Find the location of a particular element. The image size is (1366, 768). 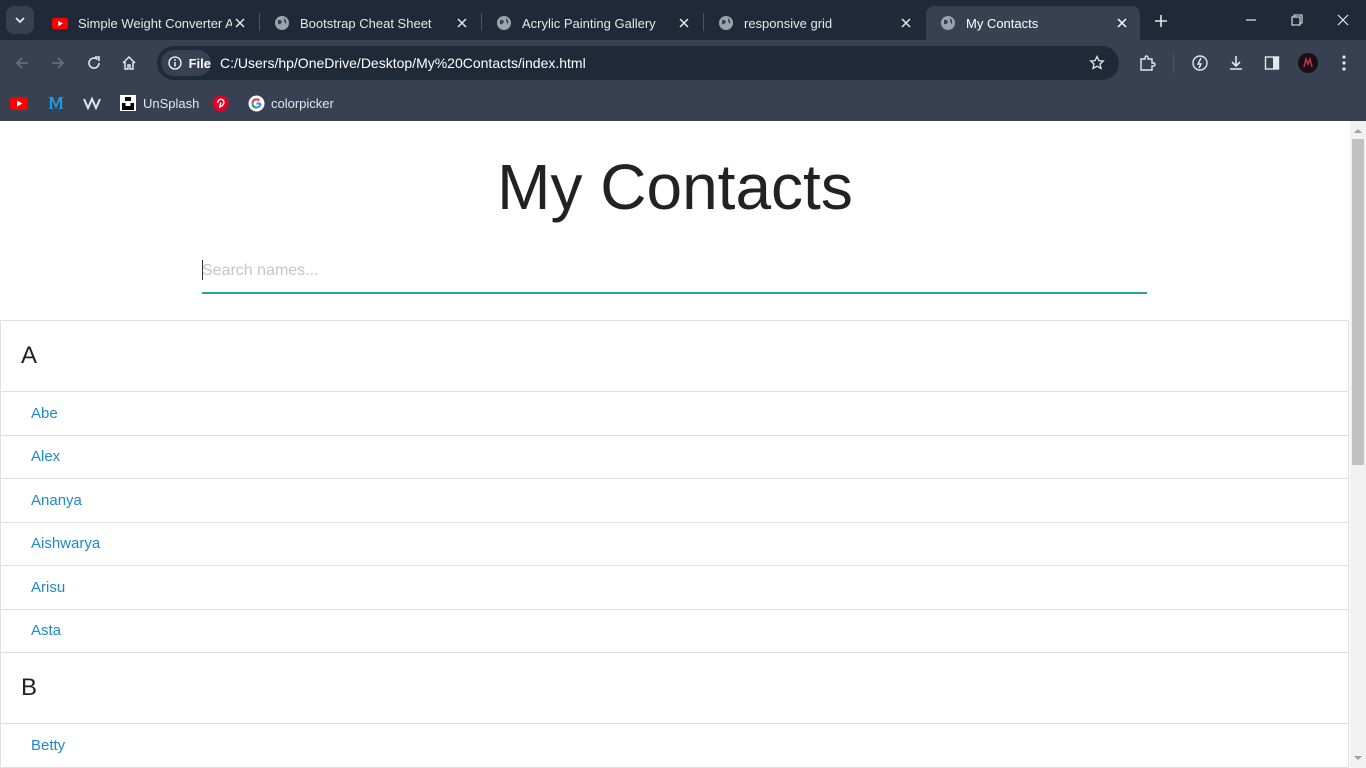

scrollbar-thumb is located at coordinates (1358, 302).